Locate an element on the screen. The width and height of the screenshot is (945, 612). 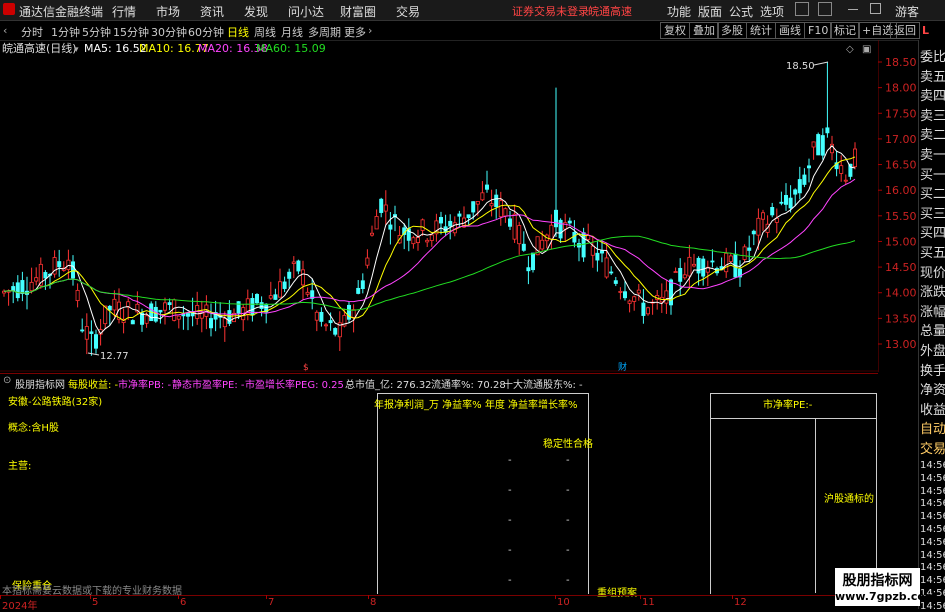
btn-f10: F10 is located at coordinates (818, 30).